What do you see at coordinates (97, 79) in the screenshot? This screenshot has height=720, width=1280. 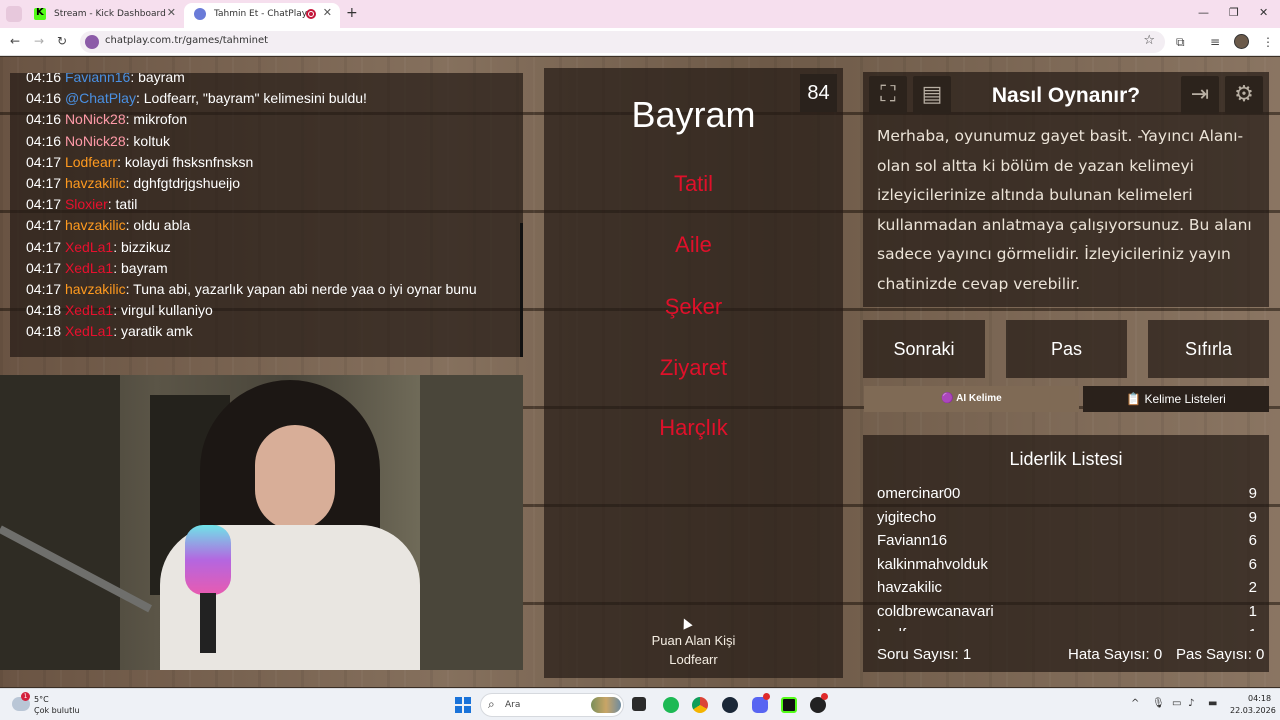 I see `chat-username: Faviann16` at bounding box center [97, 79].